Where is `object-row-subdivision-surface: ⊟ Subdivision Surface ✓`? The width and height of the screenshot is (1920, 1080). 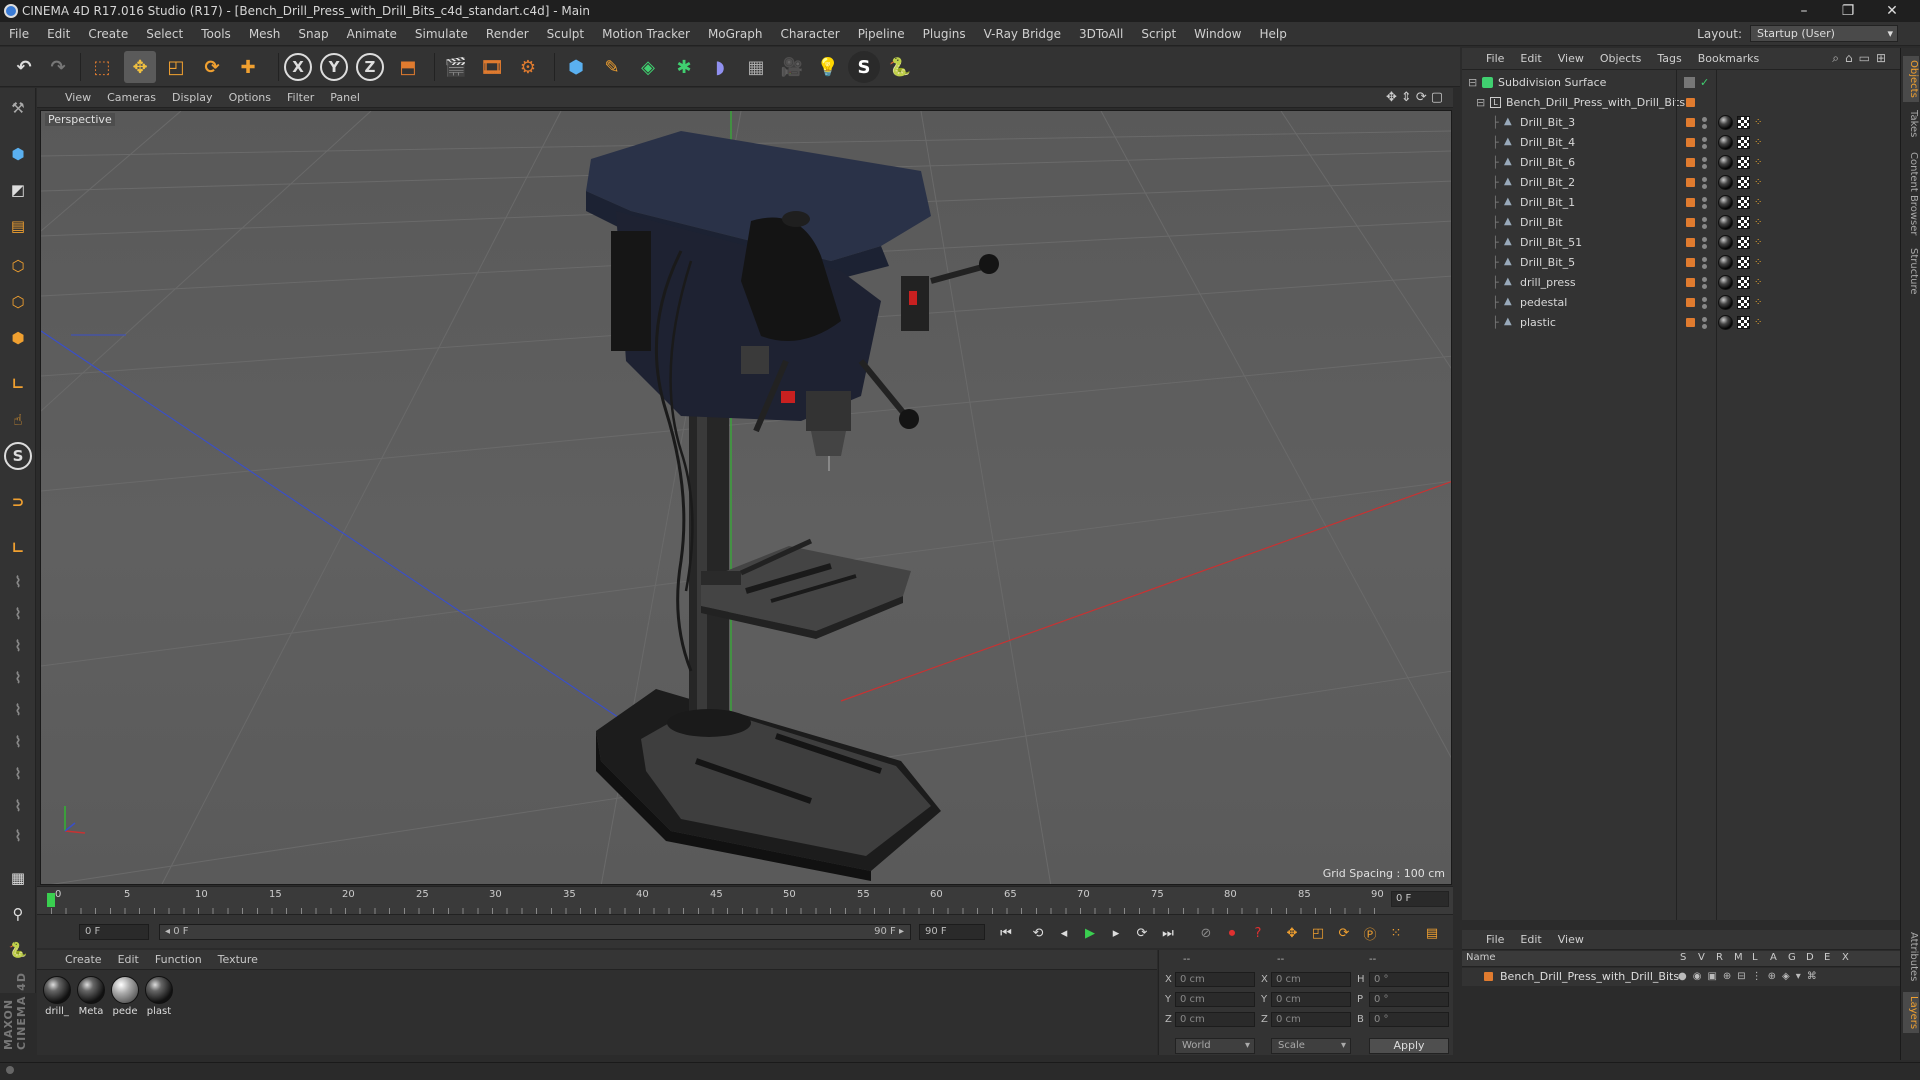 object-row-subdivision-surface: ⊟ Subdivision Surface ✓ is located at coordinates (1681, 82).